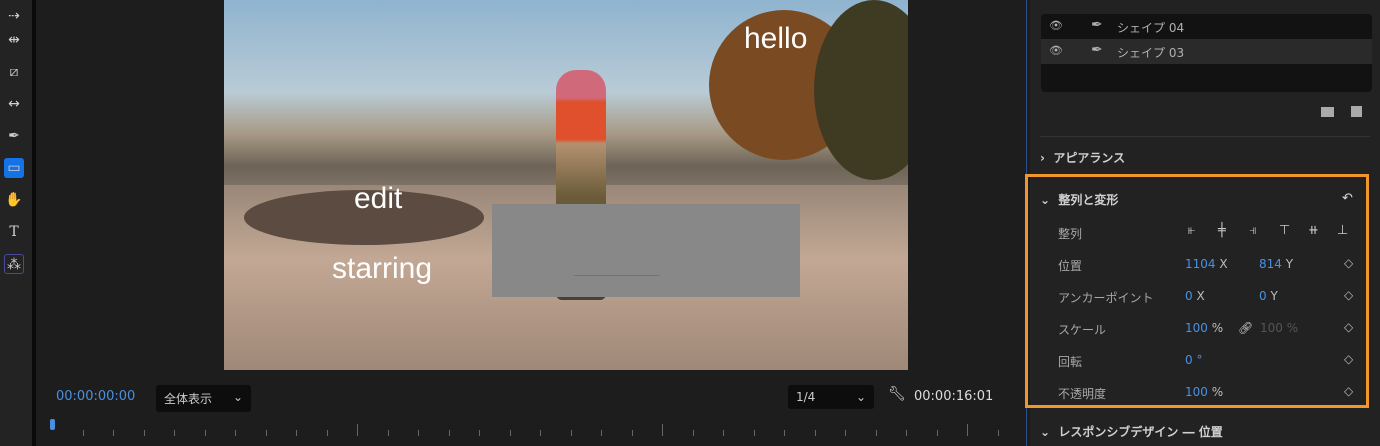 The image size is (1380, 446). What do you see at coordinates (1189, 360) in the screenshot?
I see `rotation-value: 0` at bounding box center [1189, 360].